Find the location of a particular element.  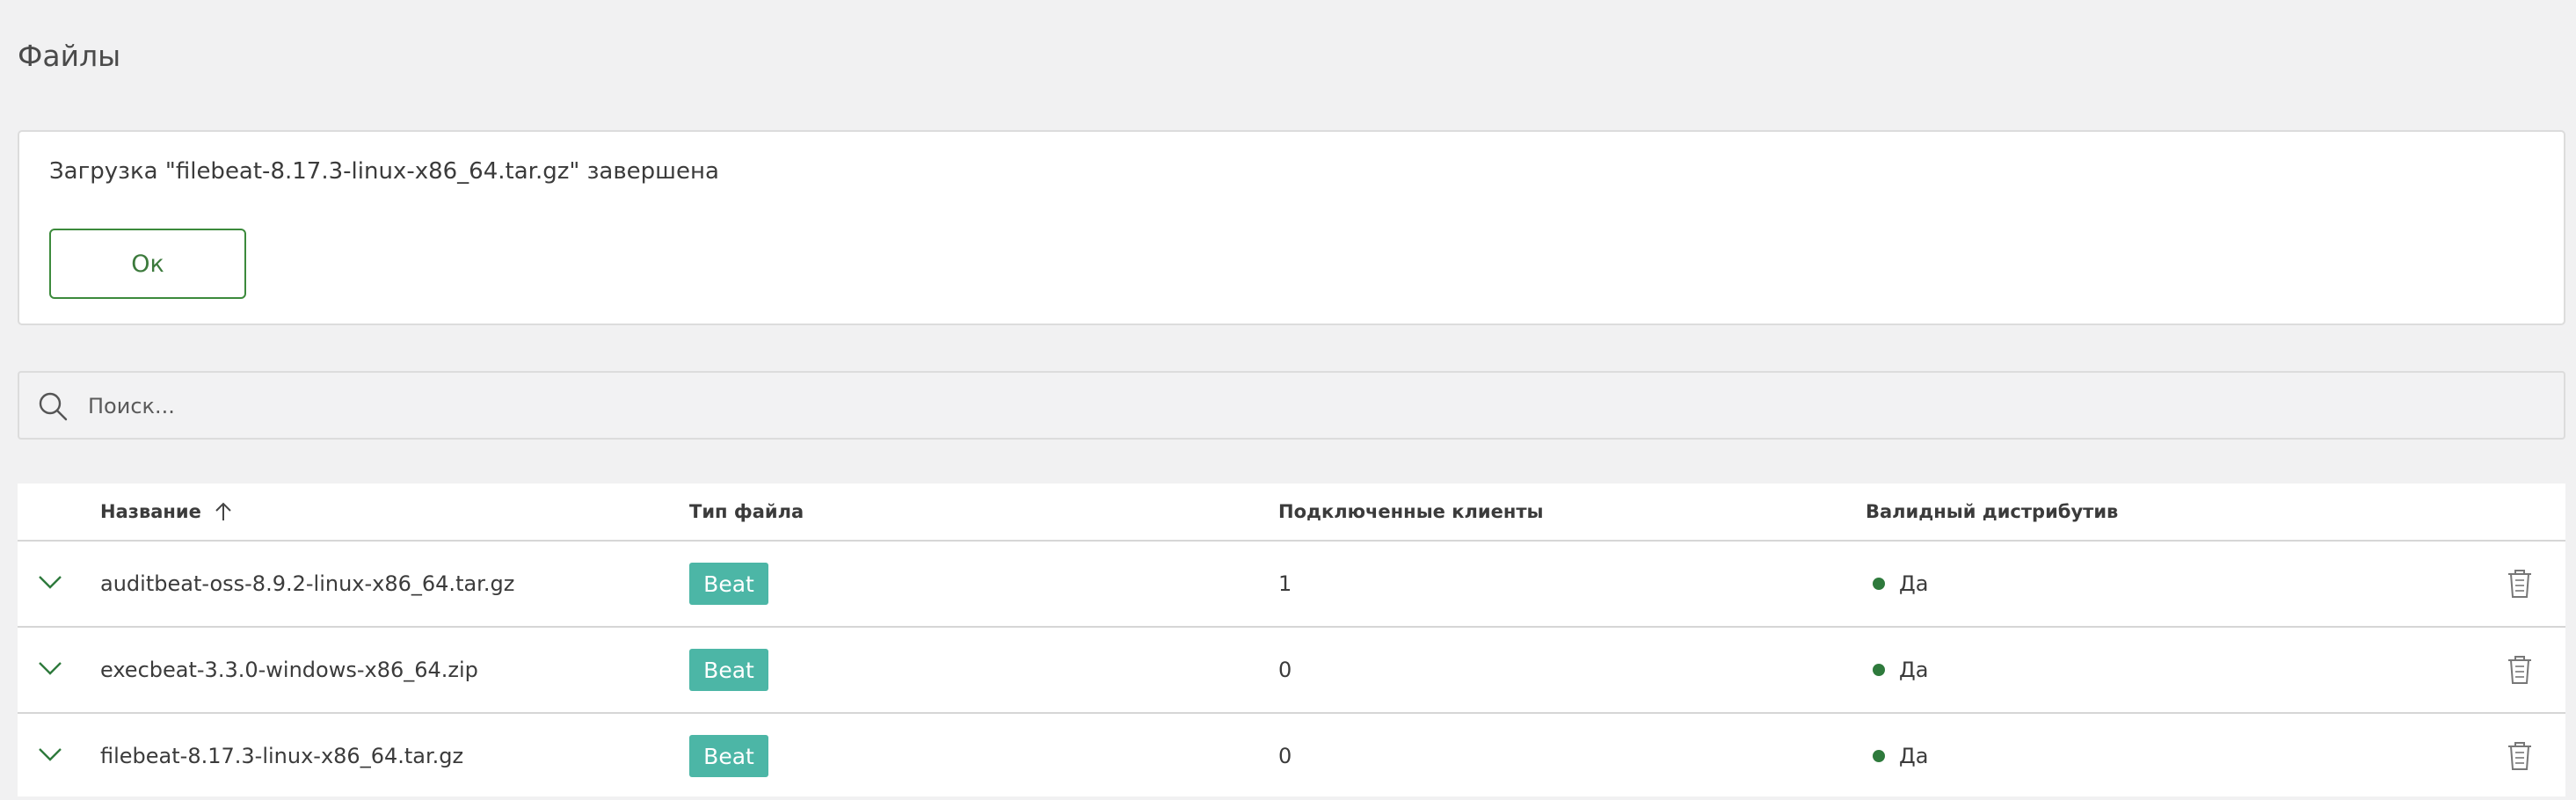

search-bar is located at coordinates (1291, 405).